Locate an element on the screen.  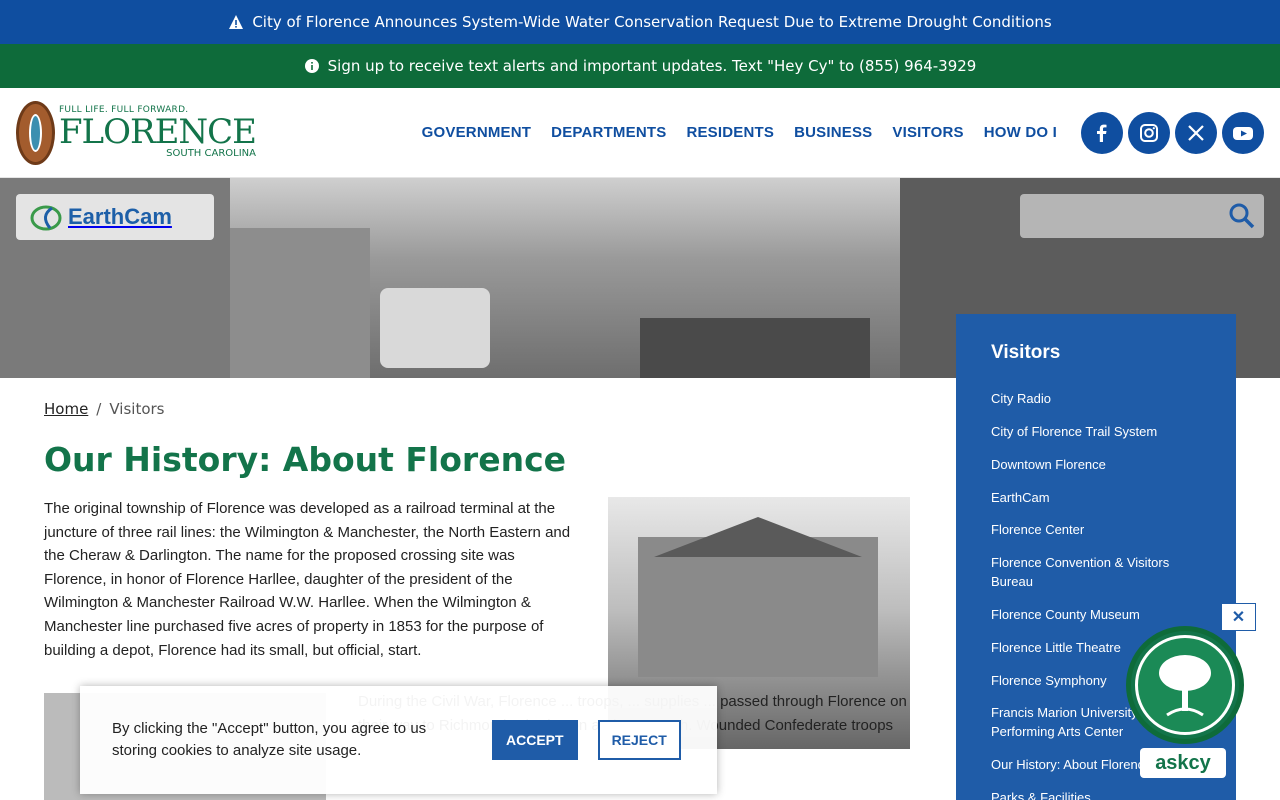
sidebar-item-county-museum: Florence County Museum is located at coordinates (1065, 614).